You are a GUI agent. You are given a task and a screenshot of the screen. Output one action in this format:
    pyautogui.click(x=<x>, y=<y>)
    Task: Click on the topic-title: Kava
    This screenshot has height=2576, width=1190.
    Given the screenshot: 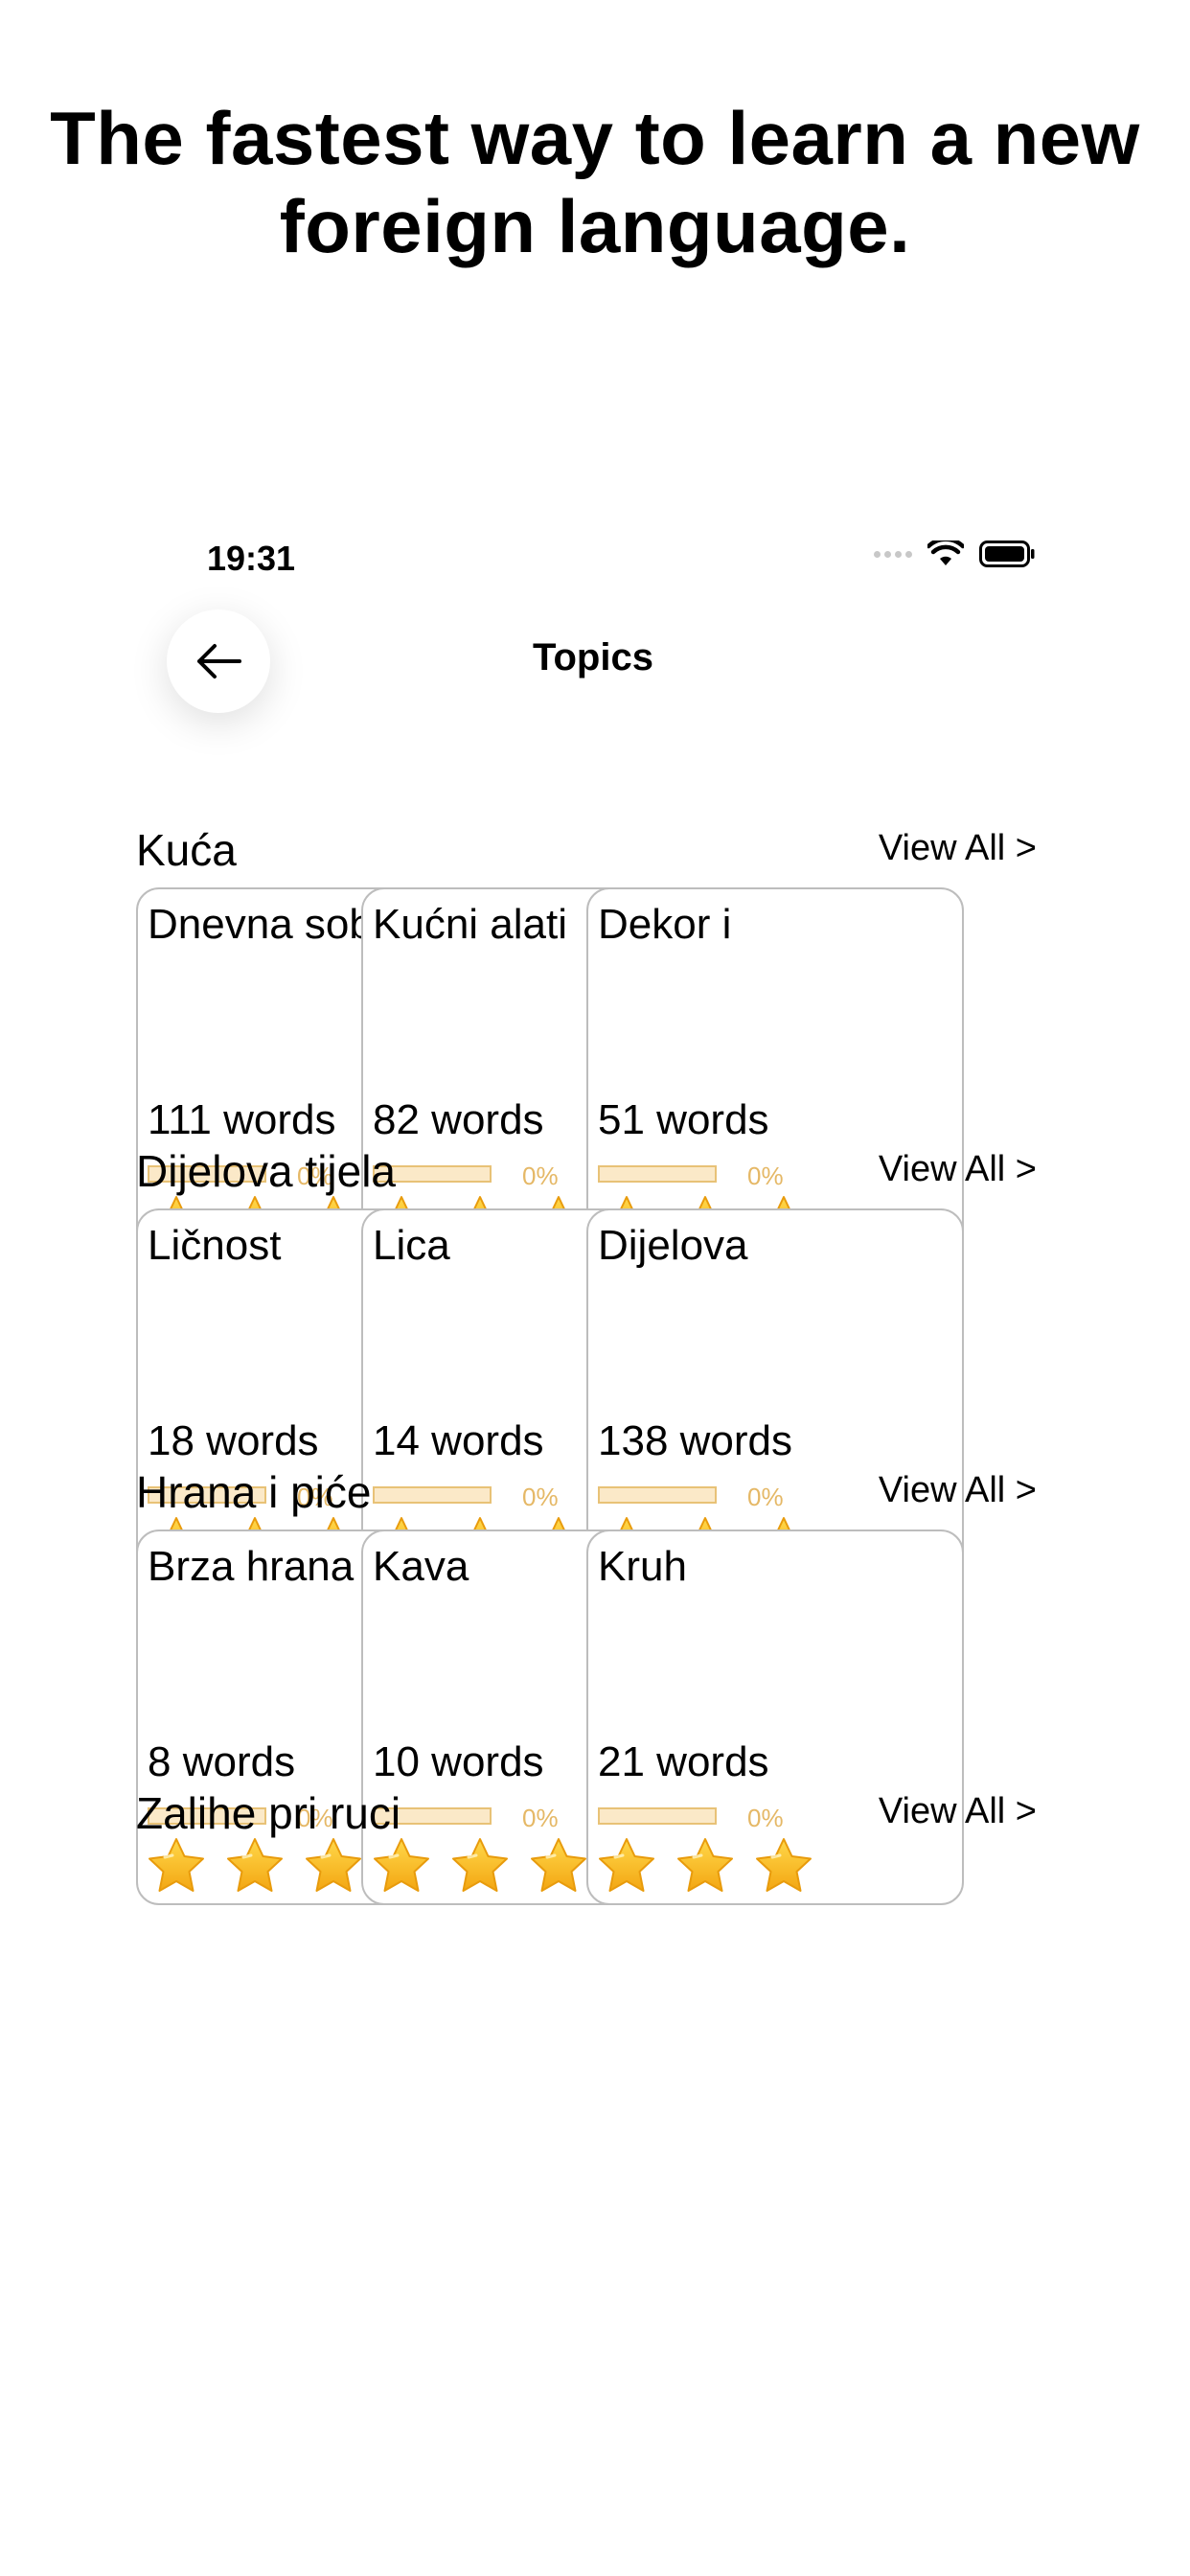 What is the action you would take?
    pyautogui.click(x=421, y=1566)
    